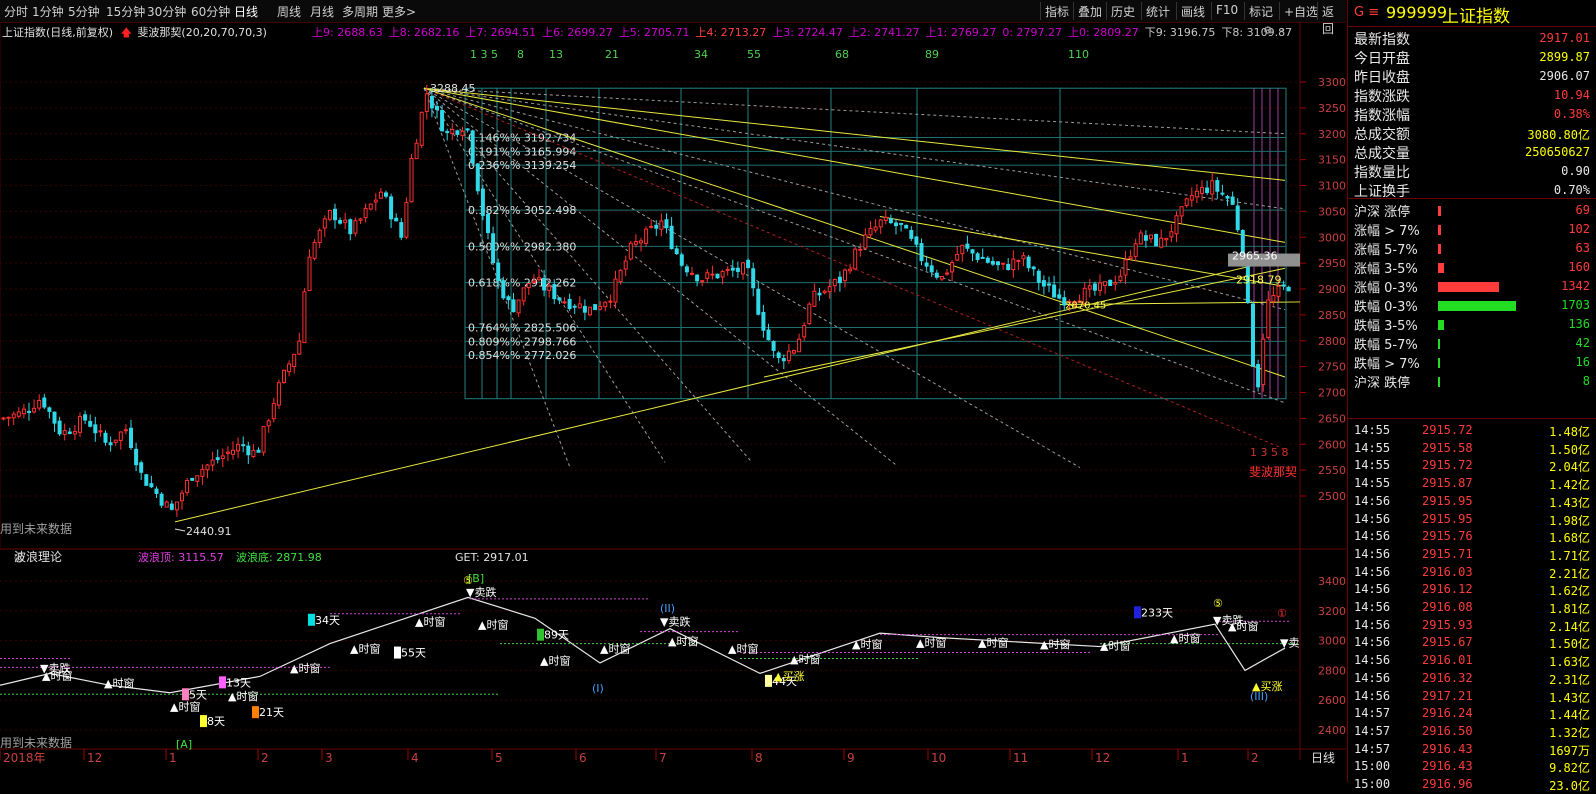  What do you see at coordinates (1332, 341) in the screenshot?
I see `y-axis-label: 2800` at bounding box center [1332, 341].